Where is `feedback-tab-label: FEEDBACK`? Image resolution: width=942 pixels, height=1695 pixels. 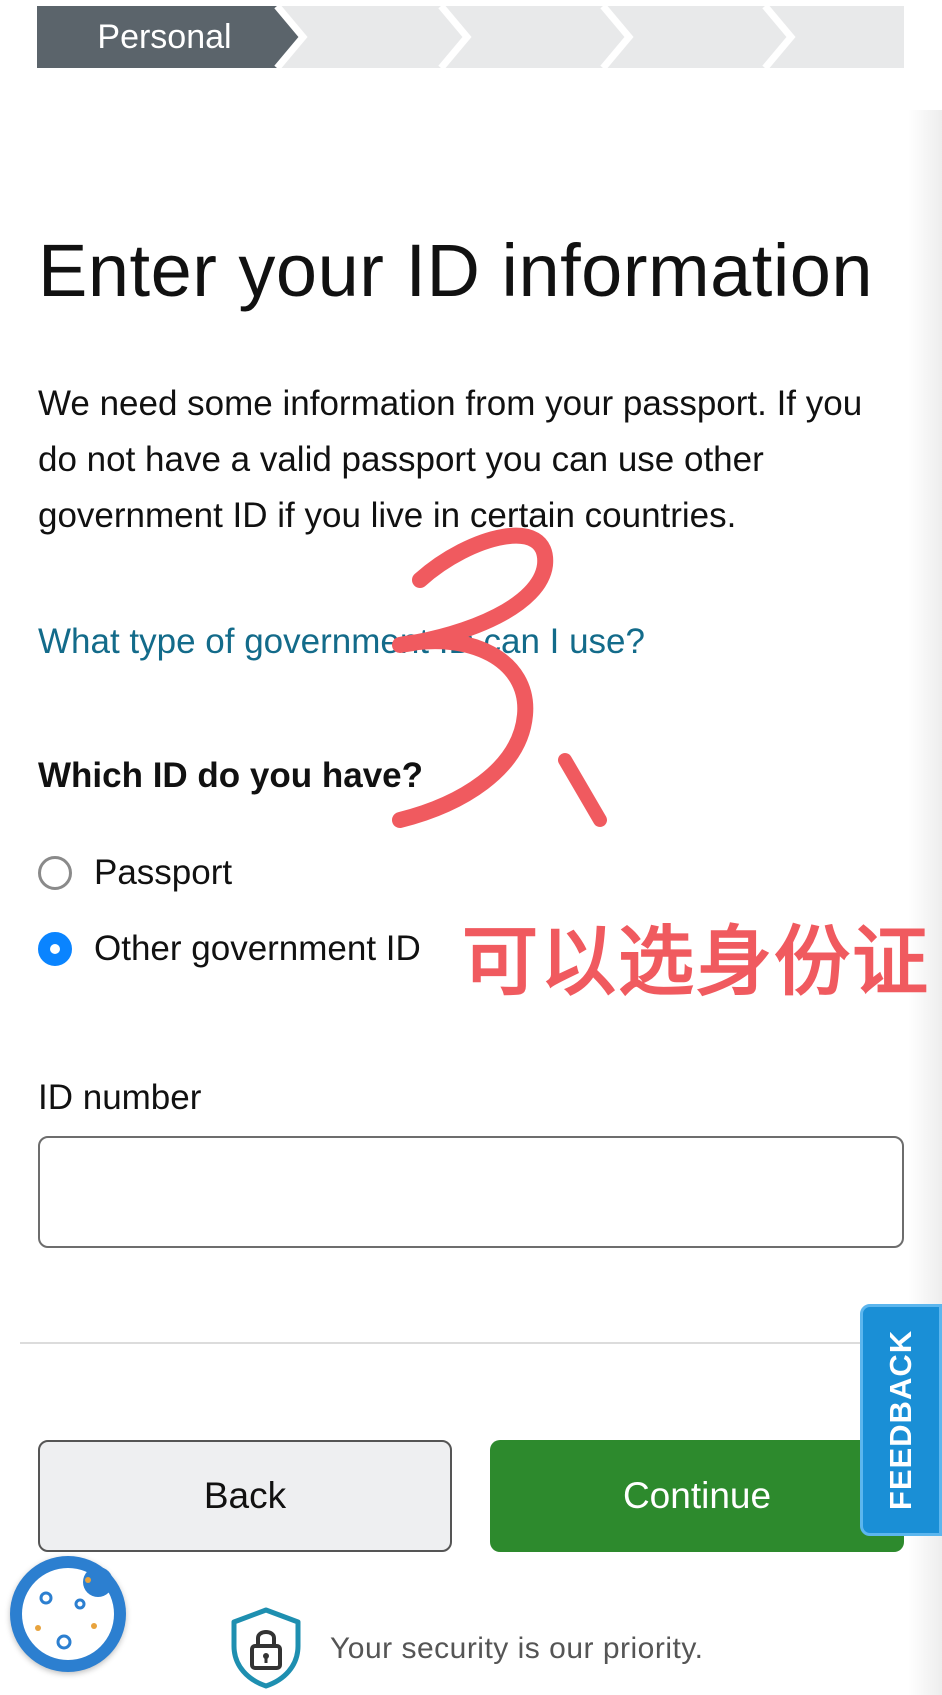 feedback-tab-label: FEEDBACK is located at coordinates (900, 1420).